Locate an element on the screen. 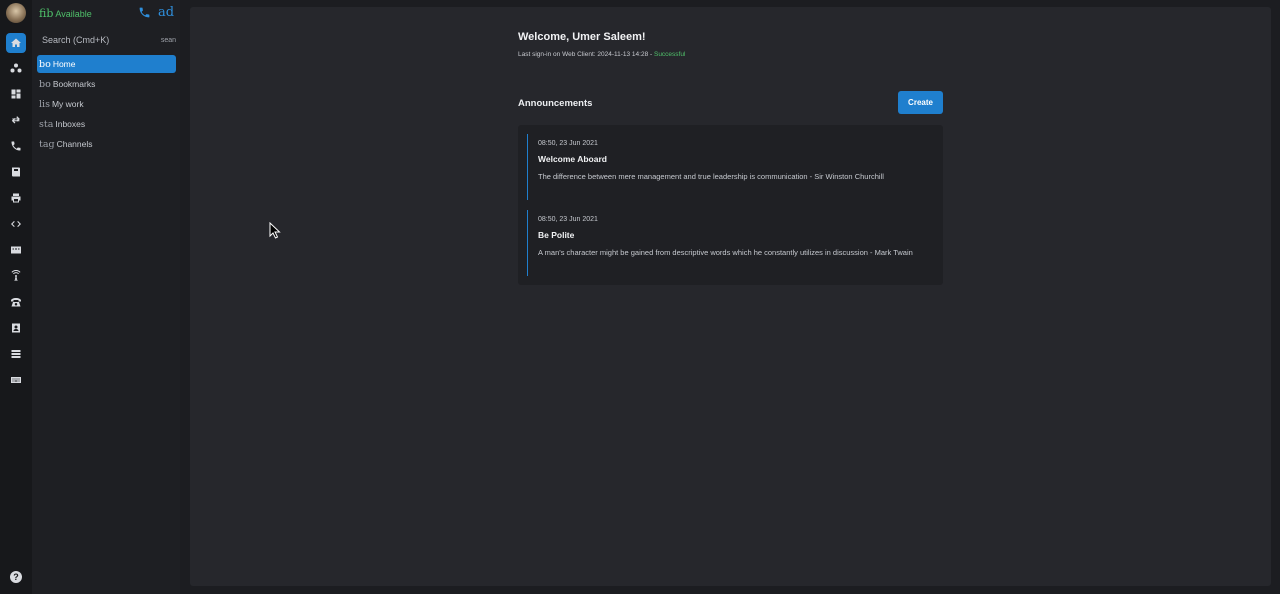 The width and height of the screenshot is (1280, 594). status-icon: fib is located at coordinates (46, 13).